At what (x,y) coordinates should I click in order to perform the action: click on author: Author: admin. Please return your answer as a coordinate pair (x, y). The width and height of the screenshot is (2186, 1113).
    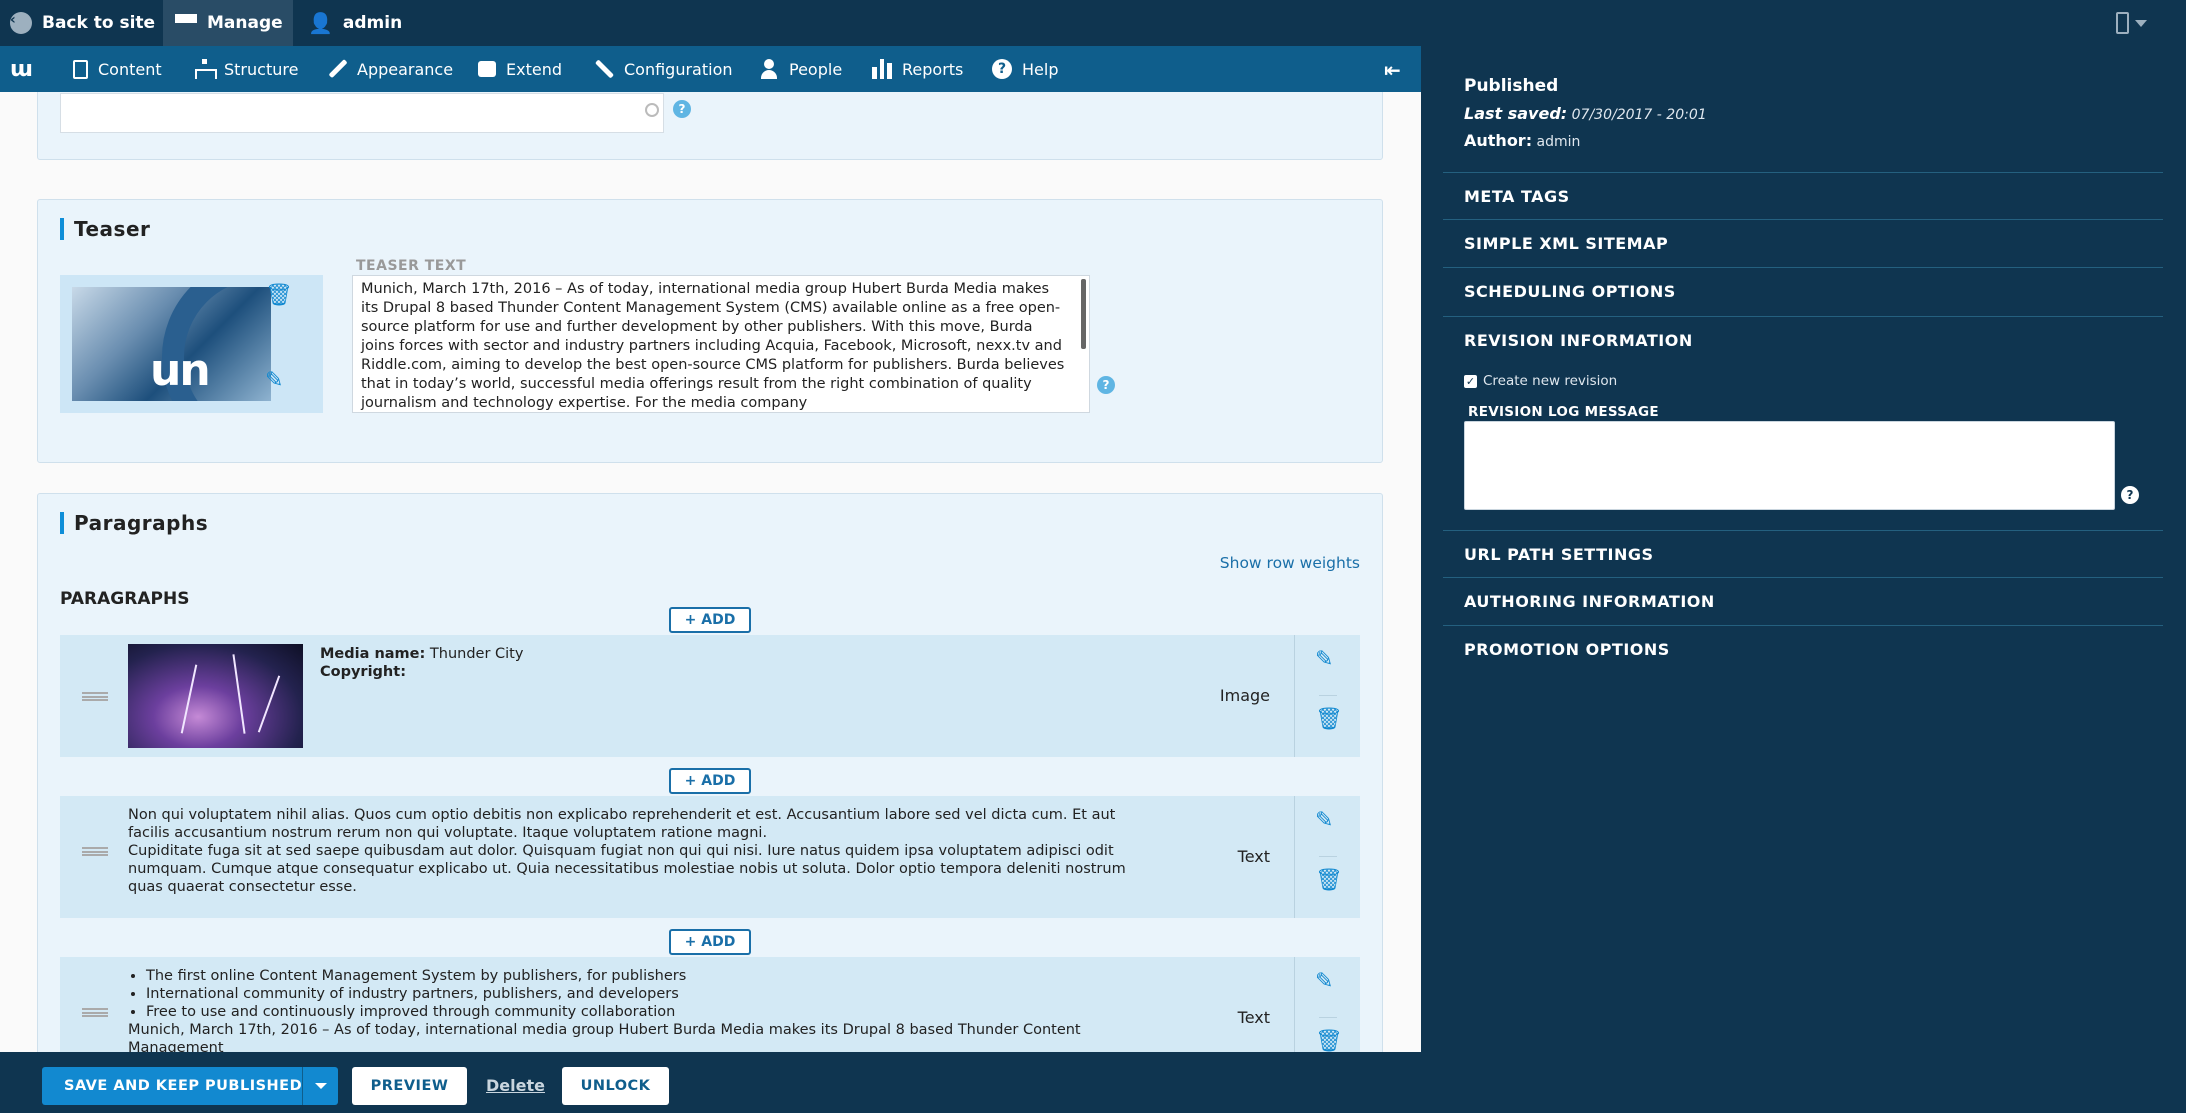
    Looking at the image, I should click on (1522, 140).